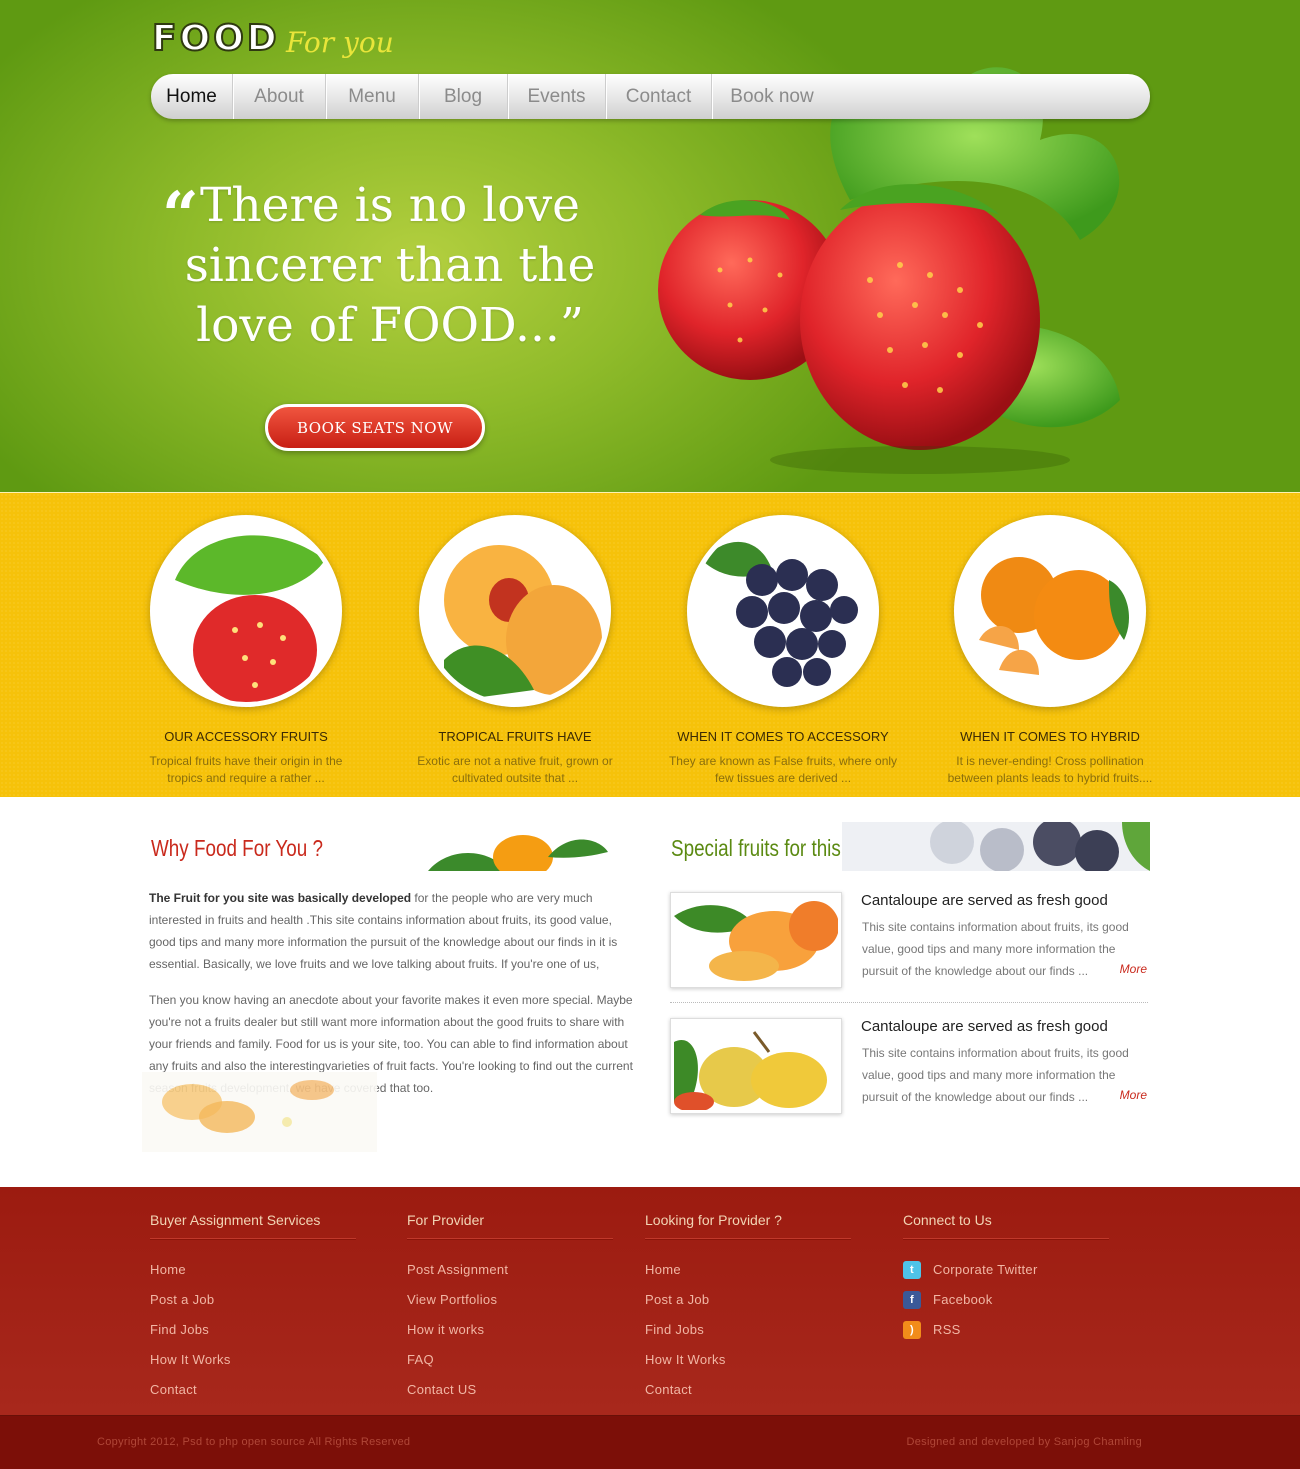 This screenshot has height=1469, width=1300. I want to click on footer-link-rss: ) RSS, so click(1006, 1330).